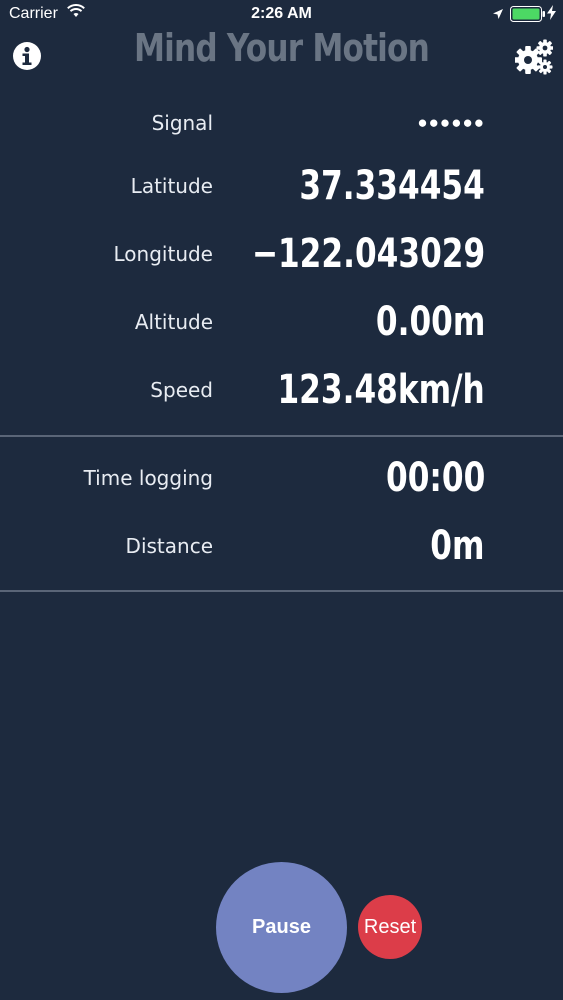 The width and height of the screenshot is (563, 1000). I want to click on pause-button: Pause, so click(281, 927).